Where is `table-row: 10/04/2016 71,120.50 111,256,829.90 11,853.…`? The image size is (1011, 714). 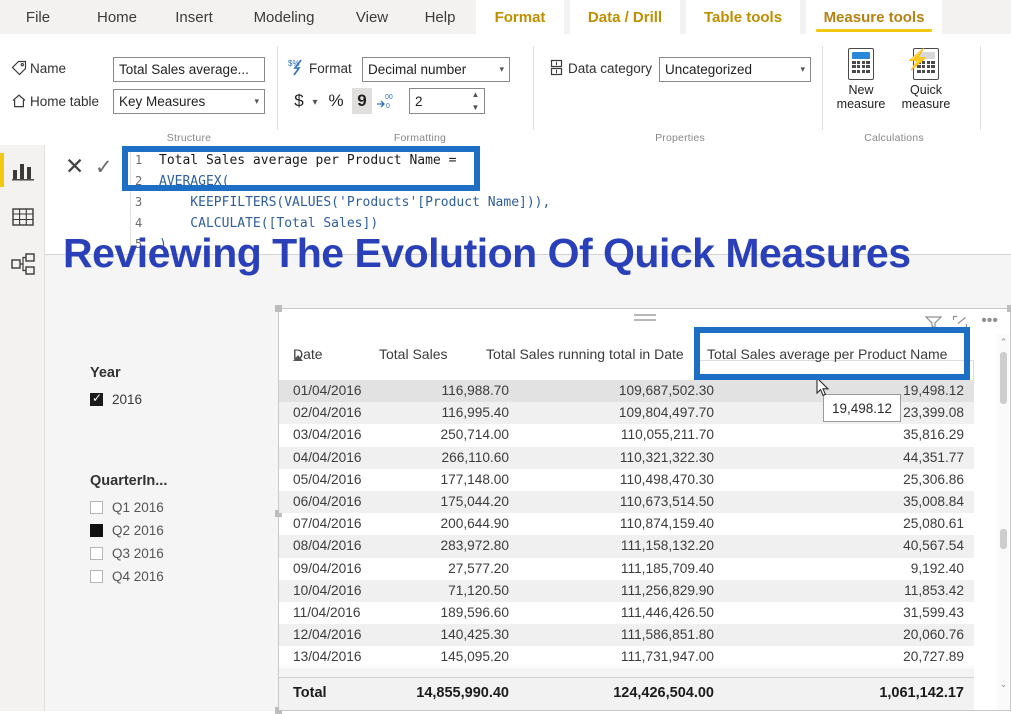 table-row: 10/04/2016 71,120.50 111,256,829.90 11,853.… is located at coordinates (626, 590).